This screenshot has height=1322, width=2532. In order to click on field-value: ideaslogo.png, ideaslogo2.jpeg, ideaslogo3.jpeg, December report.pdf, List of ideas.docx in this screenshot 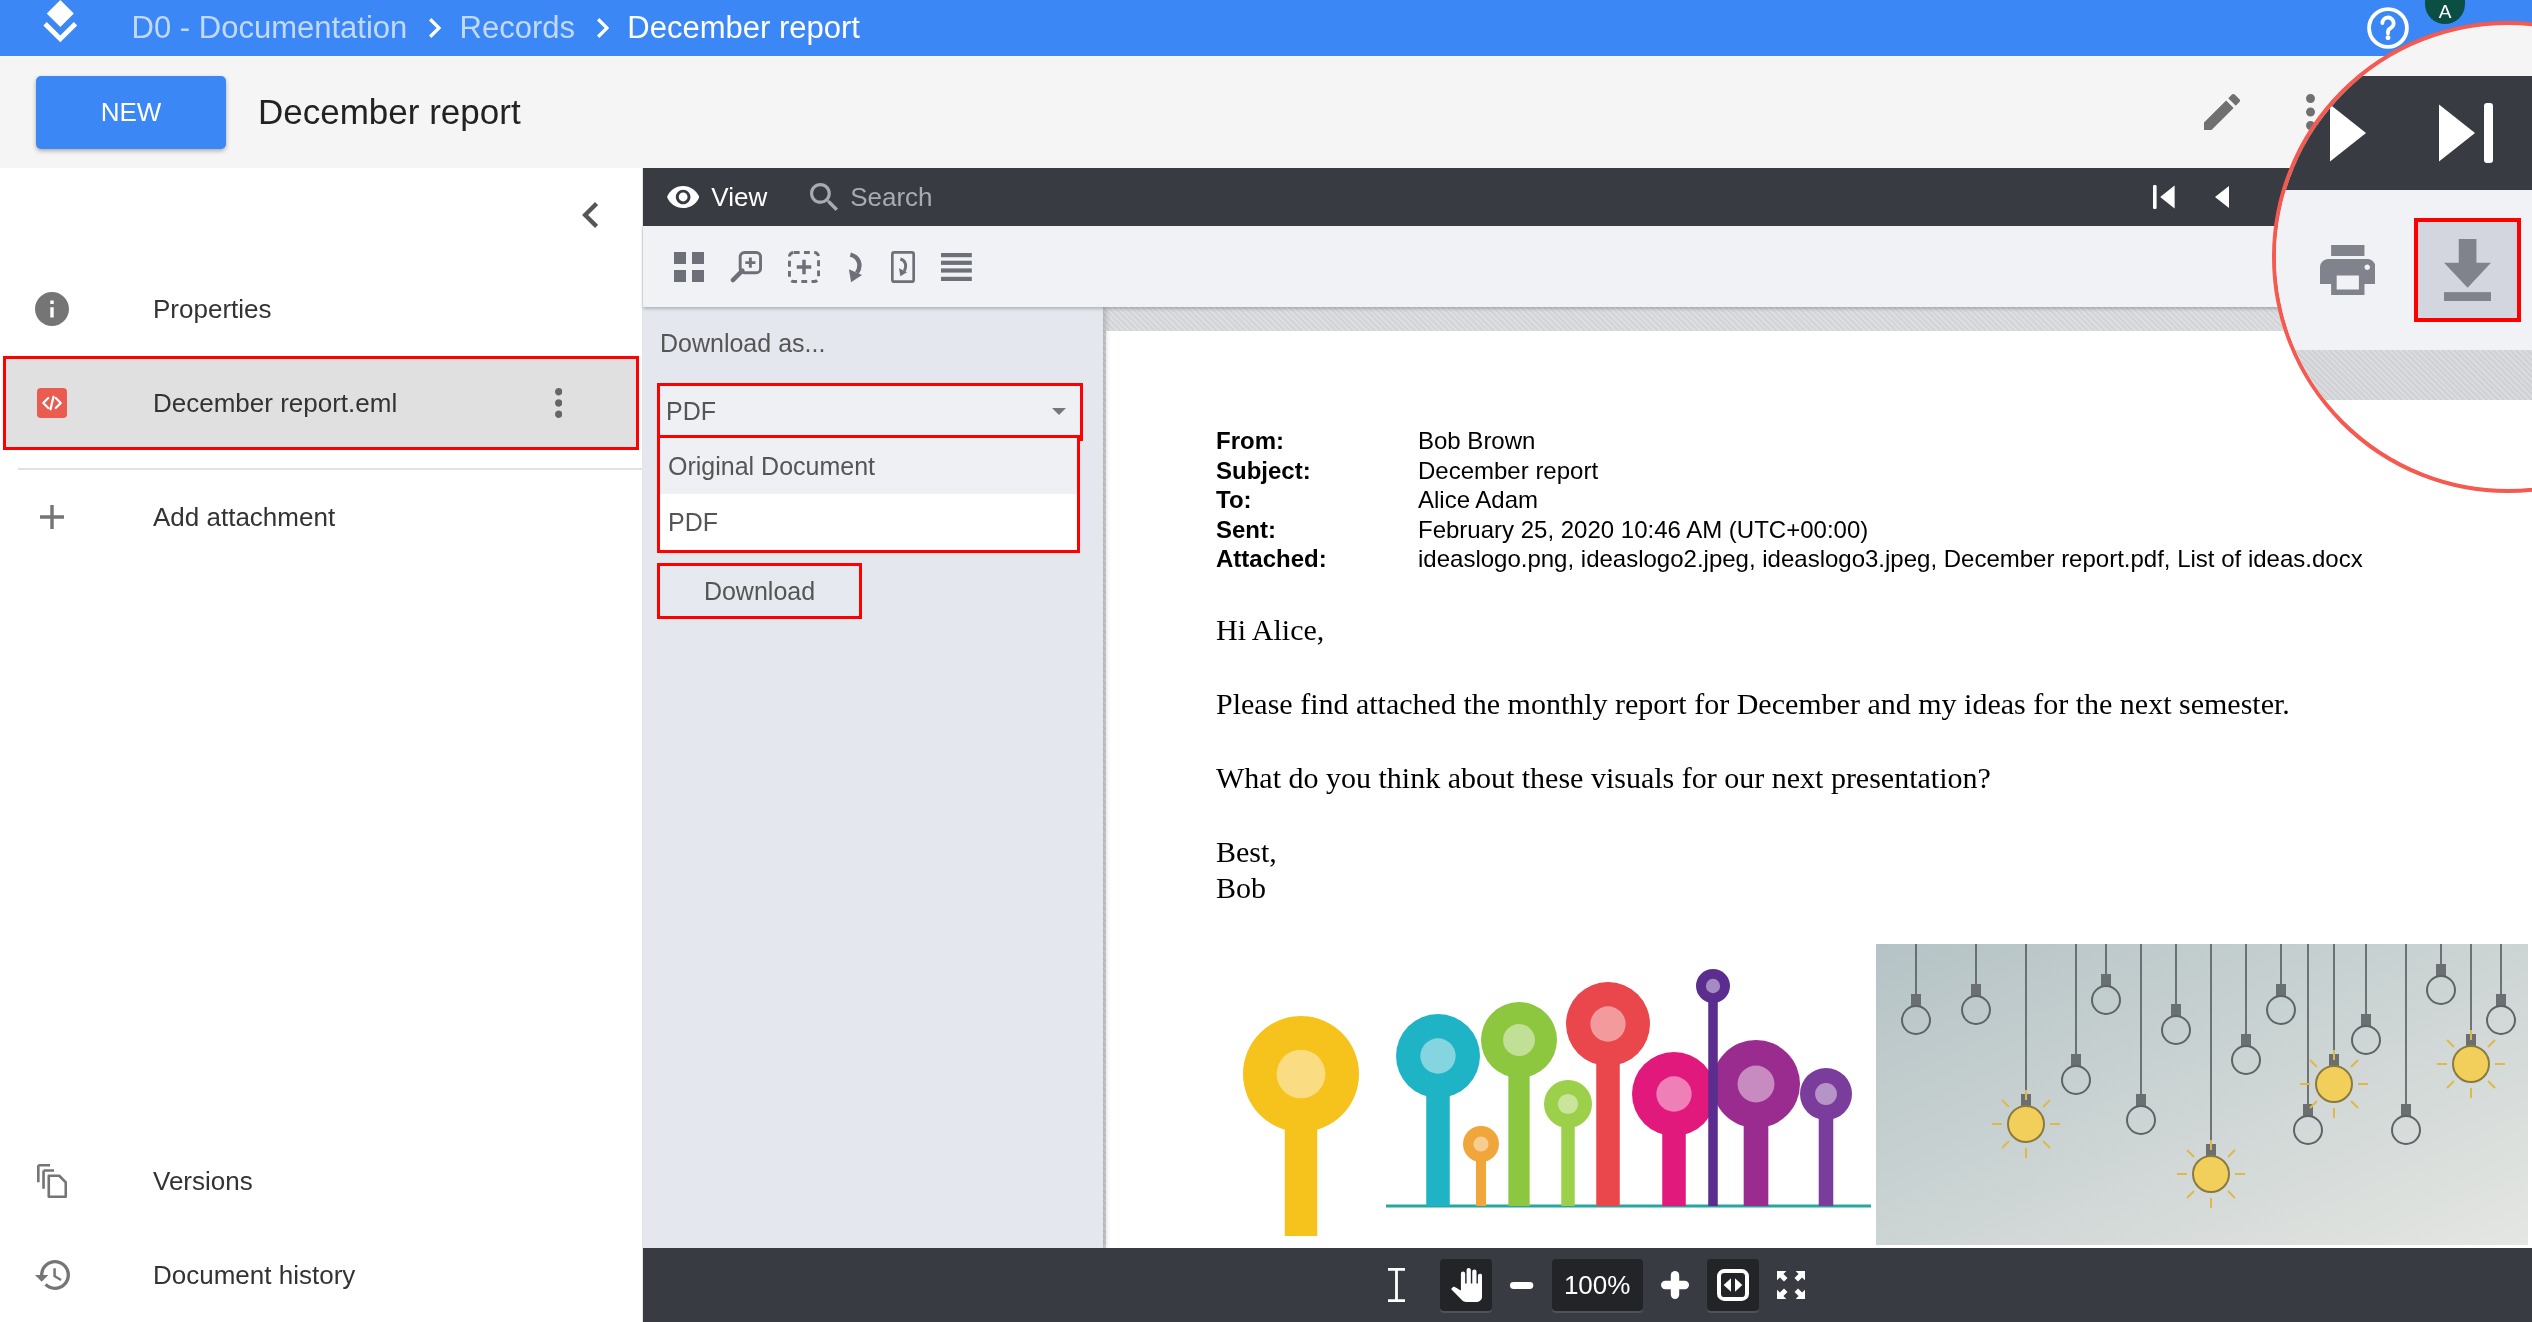, I will do `click(1890, 559)`.